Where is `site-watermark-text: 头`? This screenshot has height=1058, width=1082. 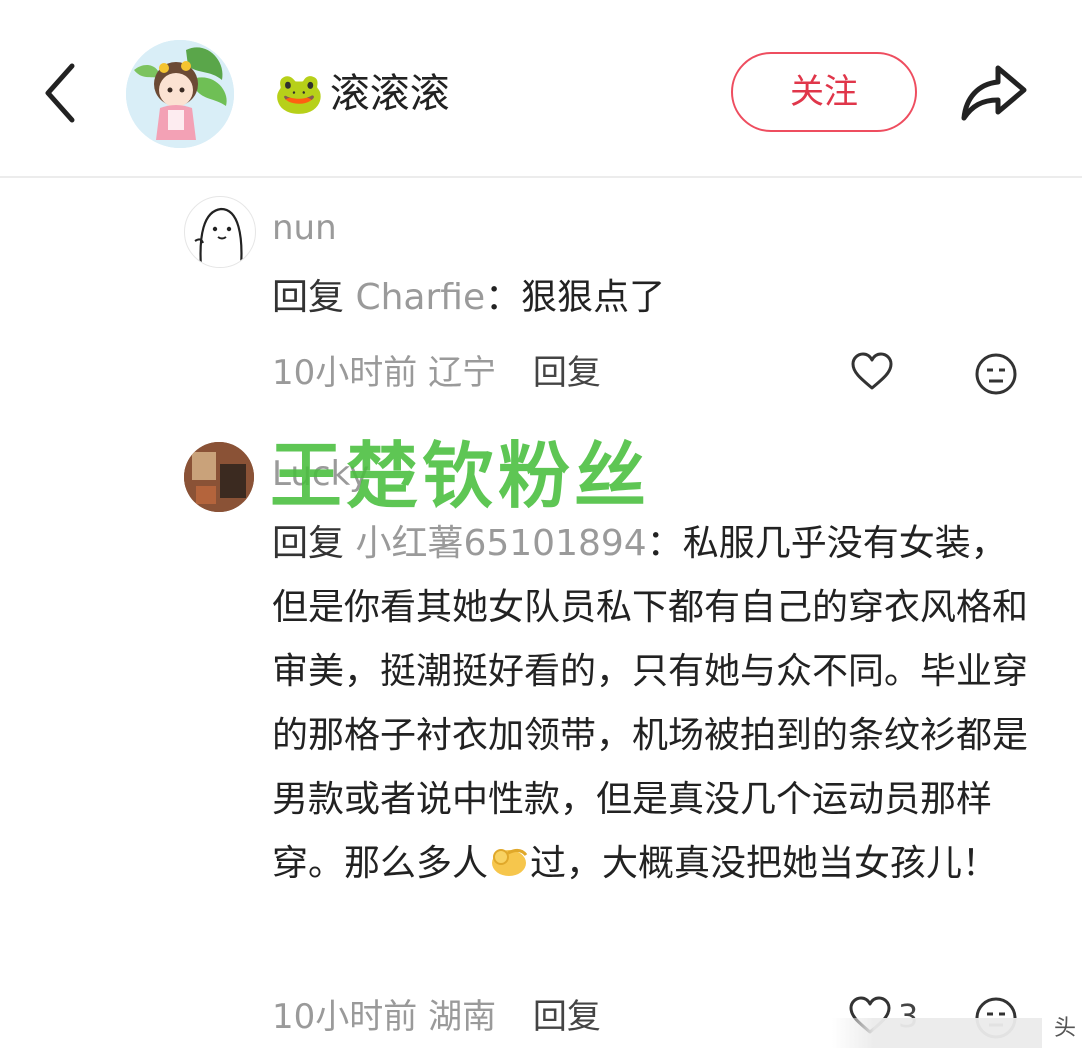 site-watermark-text: 头 is located at coordinates (1064, 1028).